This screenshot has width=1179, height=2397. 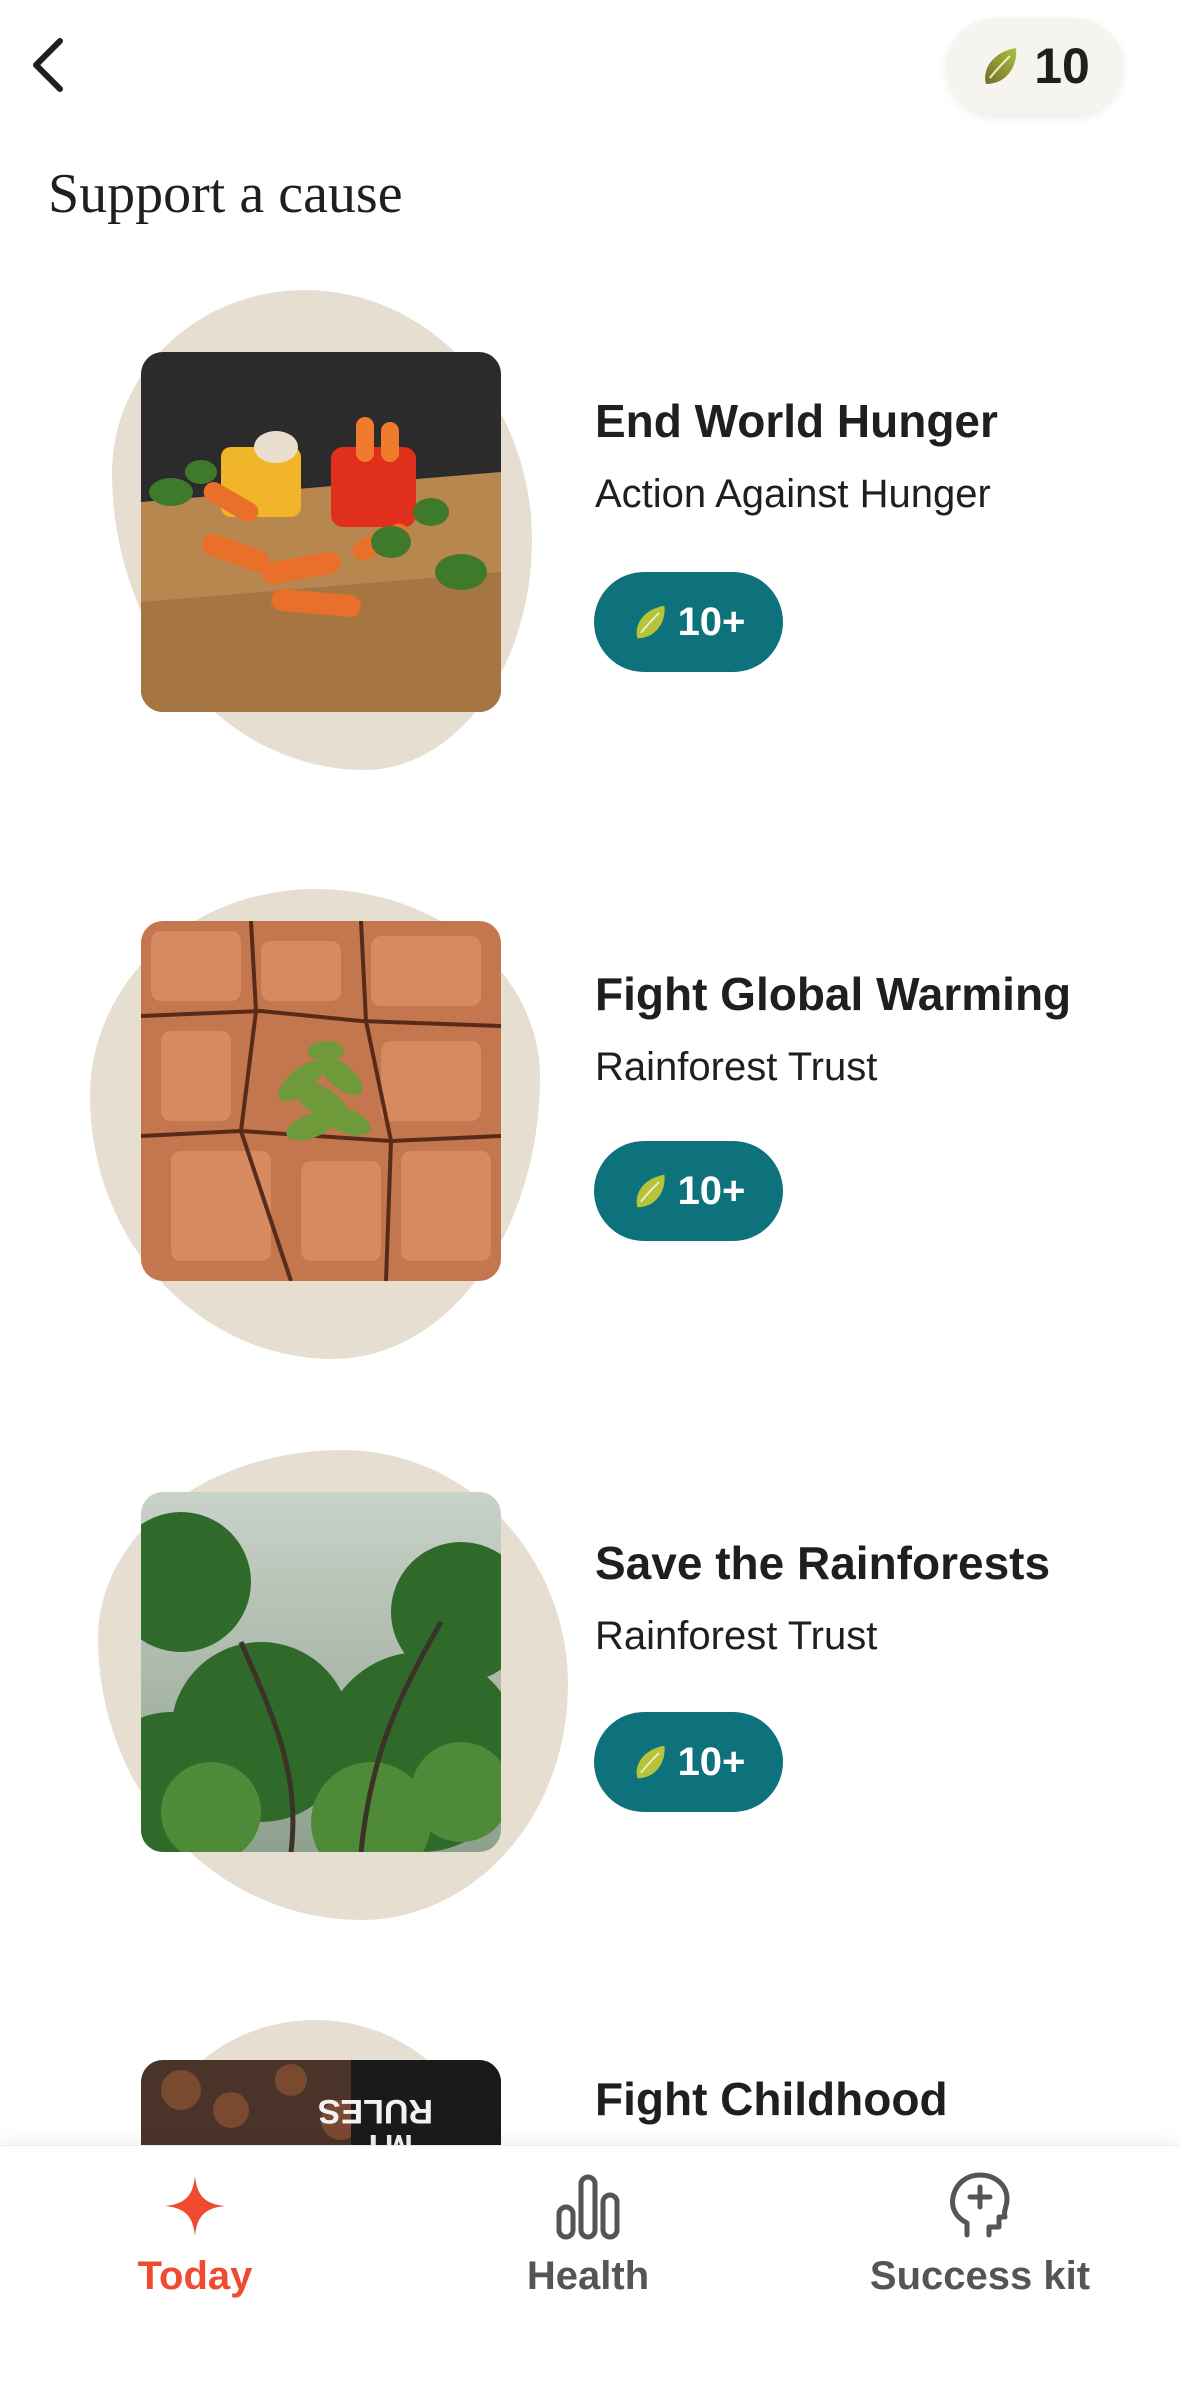 I want to click on tab-today: Today, so click(x=195, y=2241).